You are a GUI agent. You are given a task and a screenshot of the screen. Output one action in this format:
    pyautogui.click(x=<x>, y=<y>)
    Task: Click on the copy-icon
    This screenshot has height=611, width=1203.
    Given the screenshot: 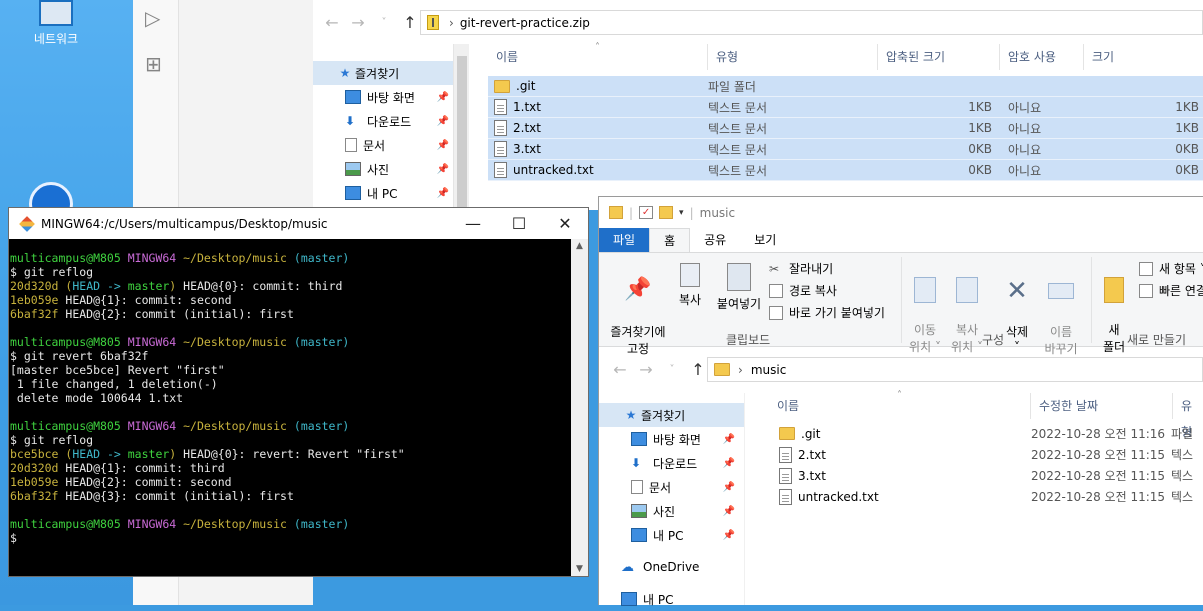 What is the action you would take?
    pyautogui.click(x=690, y=275)
    